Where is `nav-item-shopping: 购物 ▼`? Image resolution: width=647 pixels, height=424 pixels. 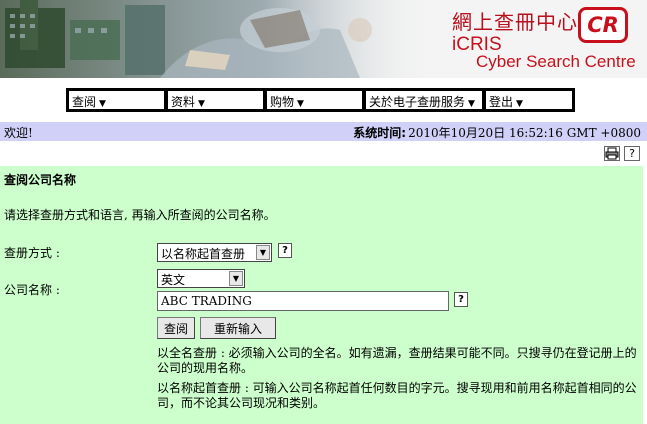 nav-item-shopping: 购物 ▼ is located at coordinates (314, 100).